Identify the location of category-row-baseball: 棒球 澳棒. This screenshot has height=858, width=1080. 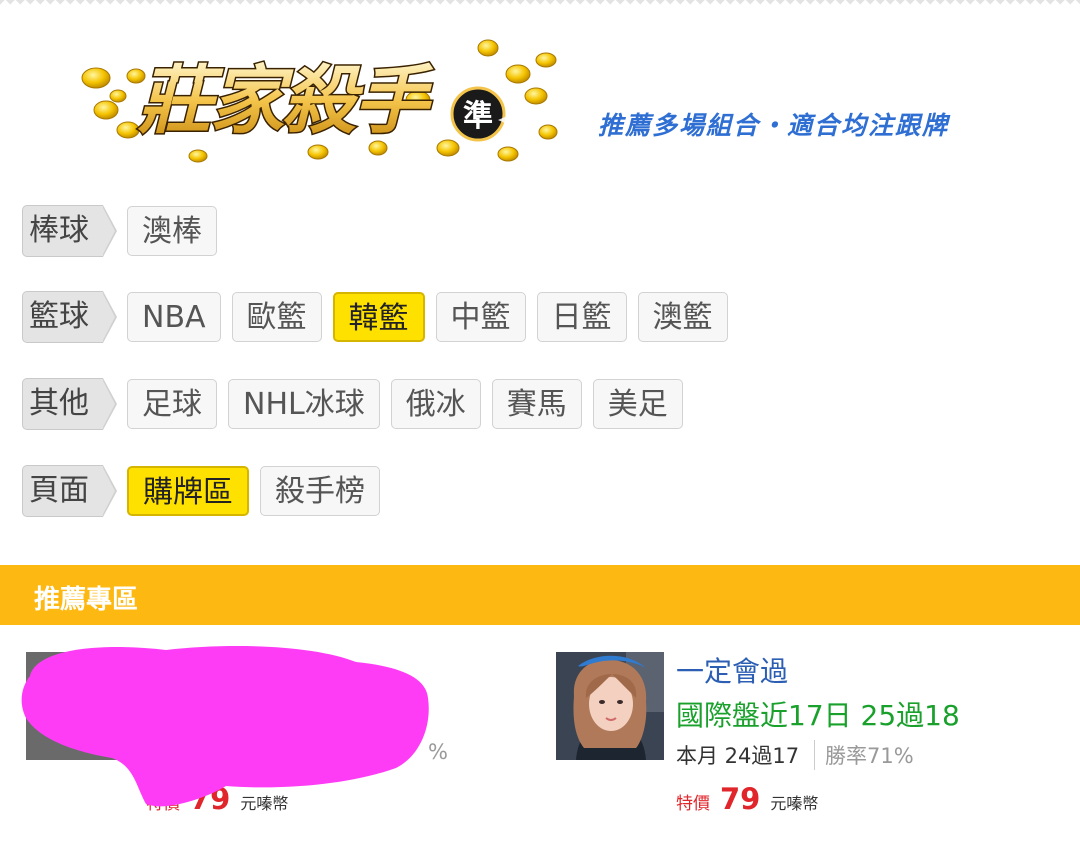
(125, 231).